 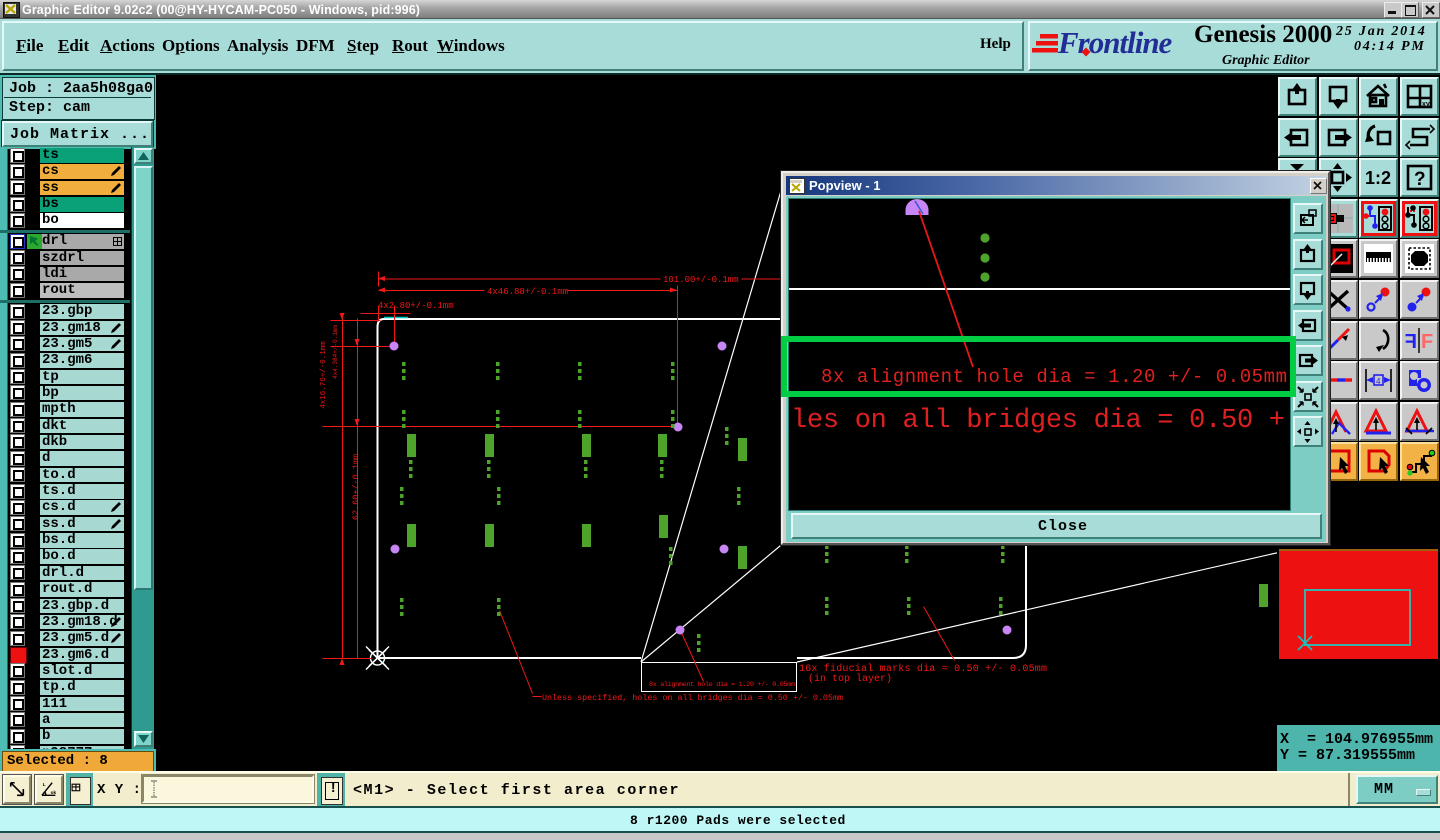 What do you see at coordinates (416, 306) in the screenshot?
I see `svg-text: 4x2.80+/-0.1mm` at bounding box center [416, 306].